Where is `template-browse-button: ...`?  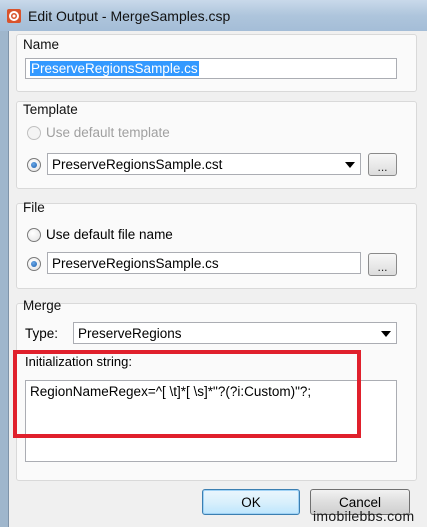
template-browse-button: ... is located at coordinates (382, 164).